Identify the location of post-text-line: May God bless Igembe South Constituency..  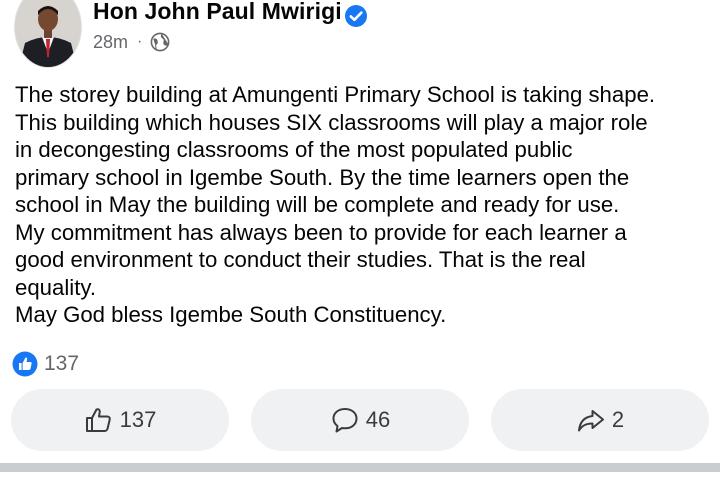
(231, 314).